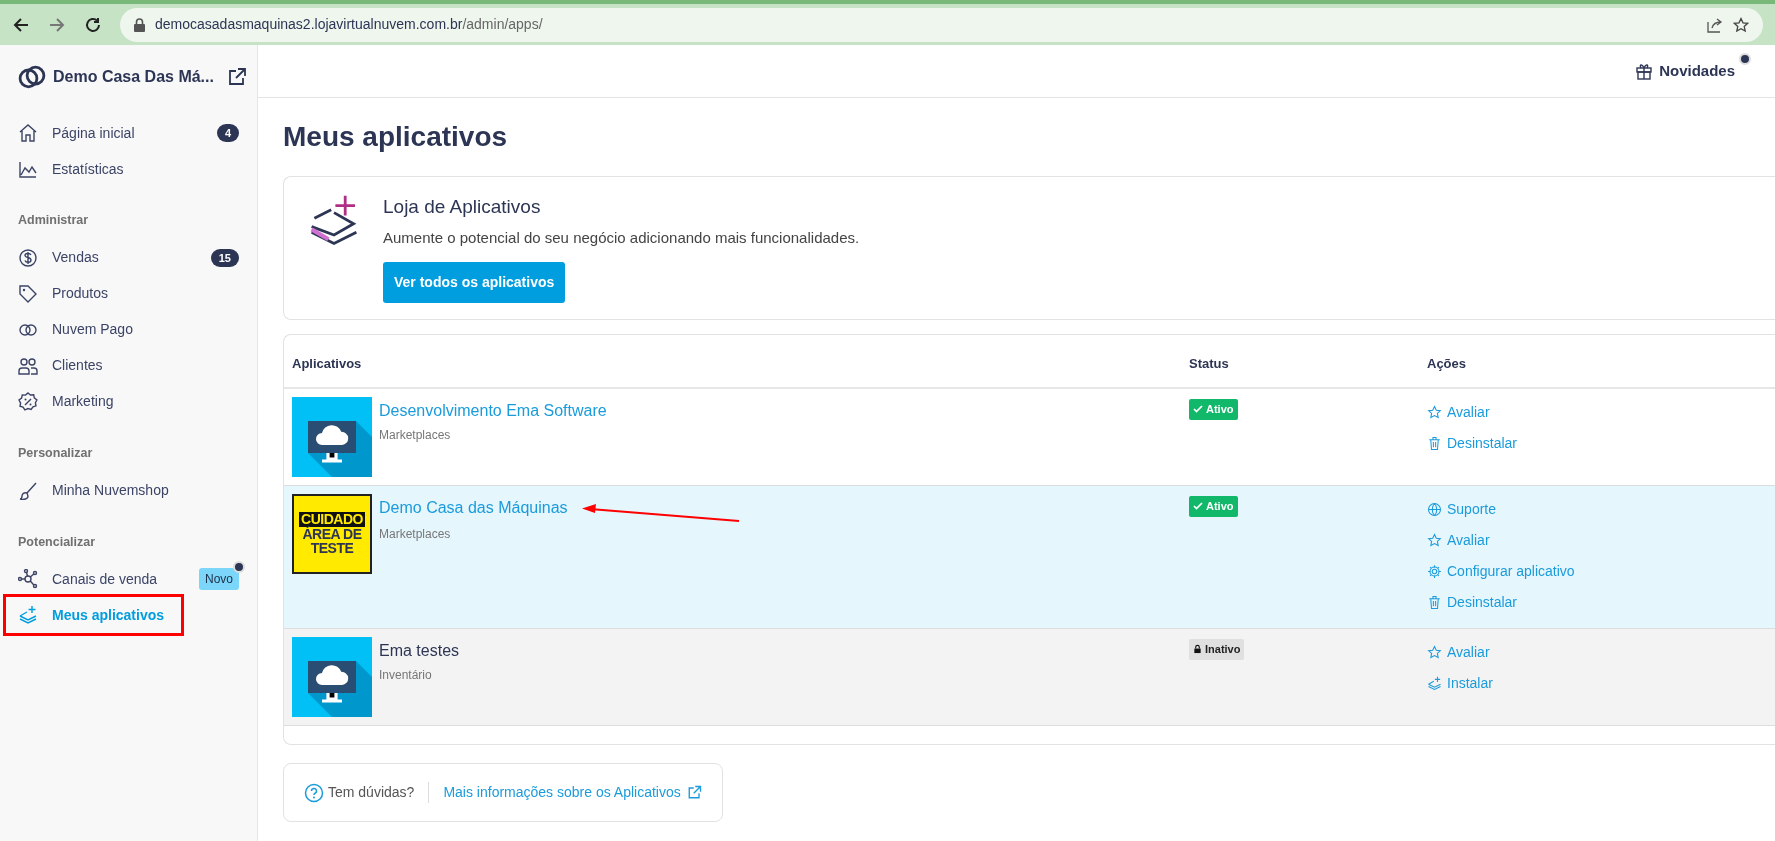 The image size is (1775, 841). I want to click on address-bar: democasadasmaquinas2.lojavirtualnuvem.com.br/admin/apps/, so click(941, 24).